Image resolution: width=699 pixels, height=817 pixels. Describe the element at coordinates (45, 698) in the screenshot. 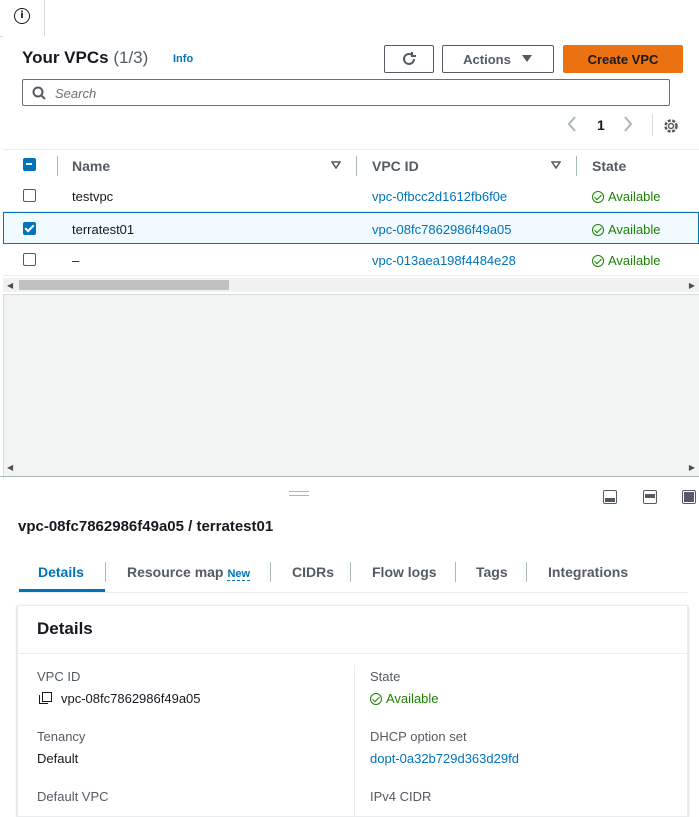

I see `copy-icon` at that location.